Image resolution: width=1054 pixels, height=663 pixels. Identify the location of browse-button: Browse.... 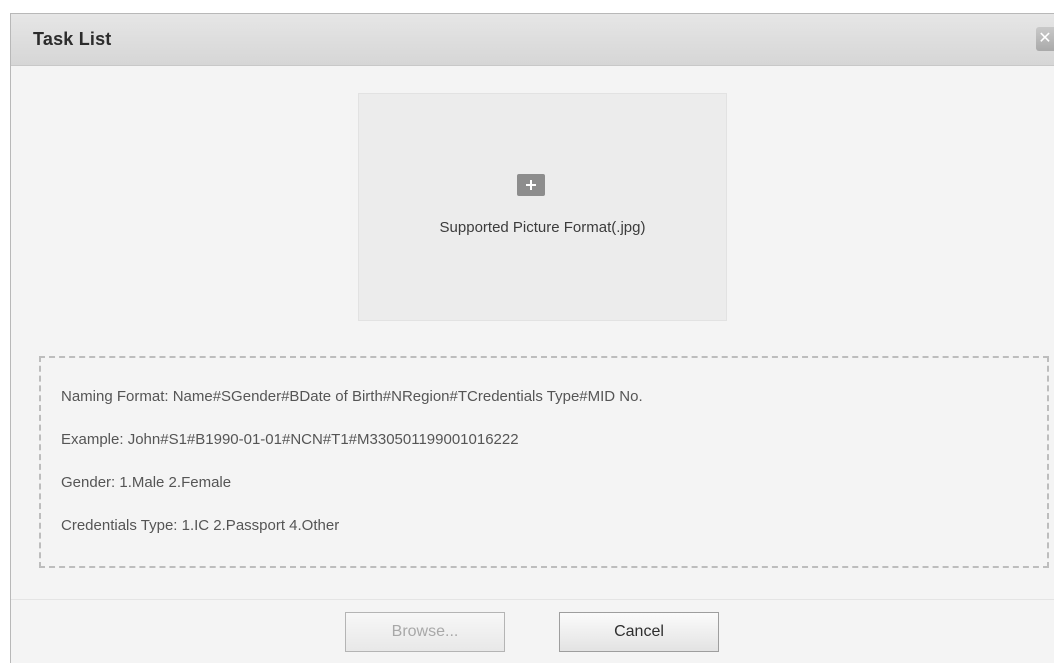
(425, 632).